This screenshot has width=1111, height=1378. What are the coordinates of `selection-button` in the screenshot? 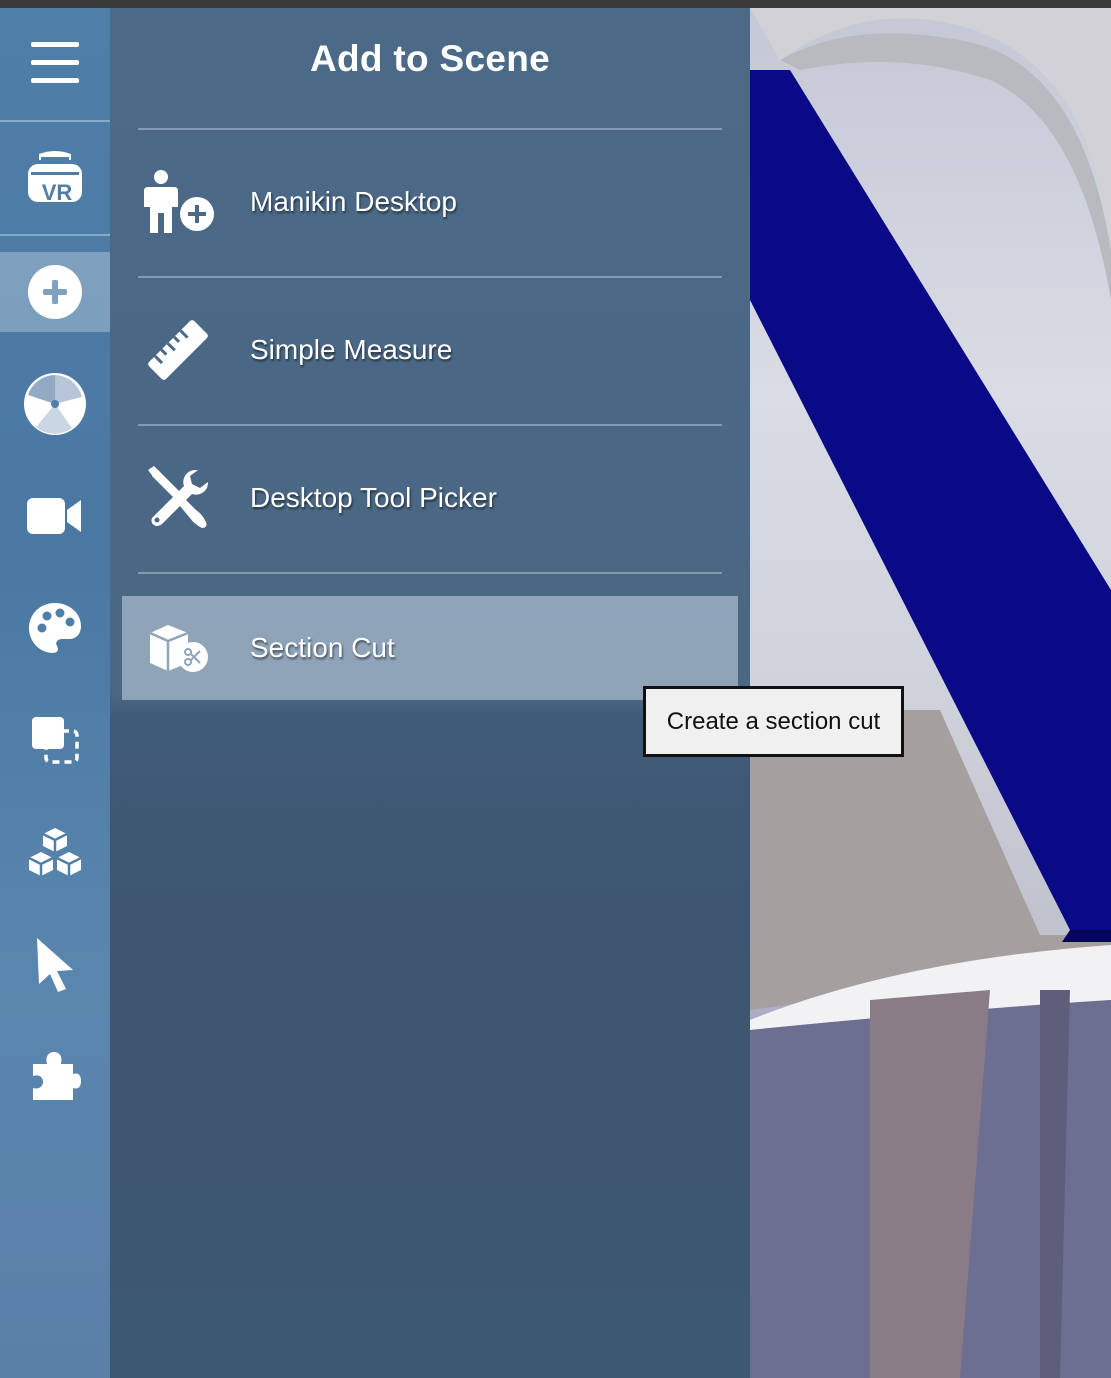 It's located at (55, 740).